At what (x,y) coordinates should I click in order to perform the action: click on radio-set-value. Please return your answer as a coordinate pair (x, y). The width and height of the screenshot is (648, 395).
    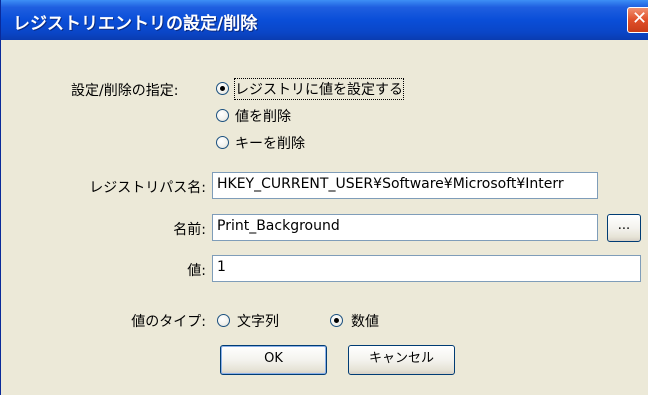
    Looking at the image, I should click on (222, 88).